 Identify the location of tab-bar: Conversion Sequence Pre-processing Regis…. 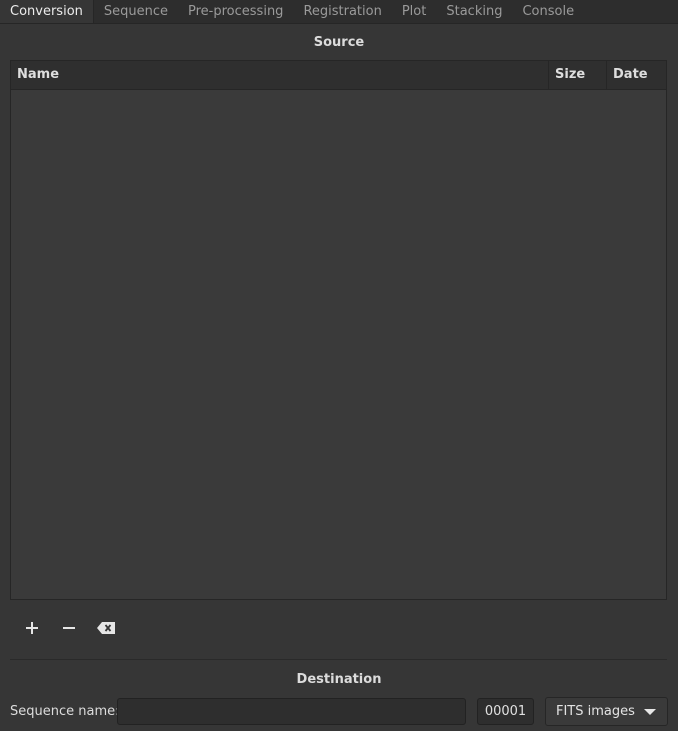
(339, 12).